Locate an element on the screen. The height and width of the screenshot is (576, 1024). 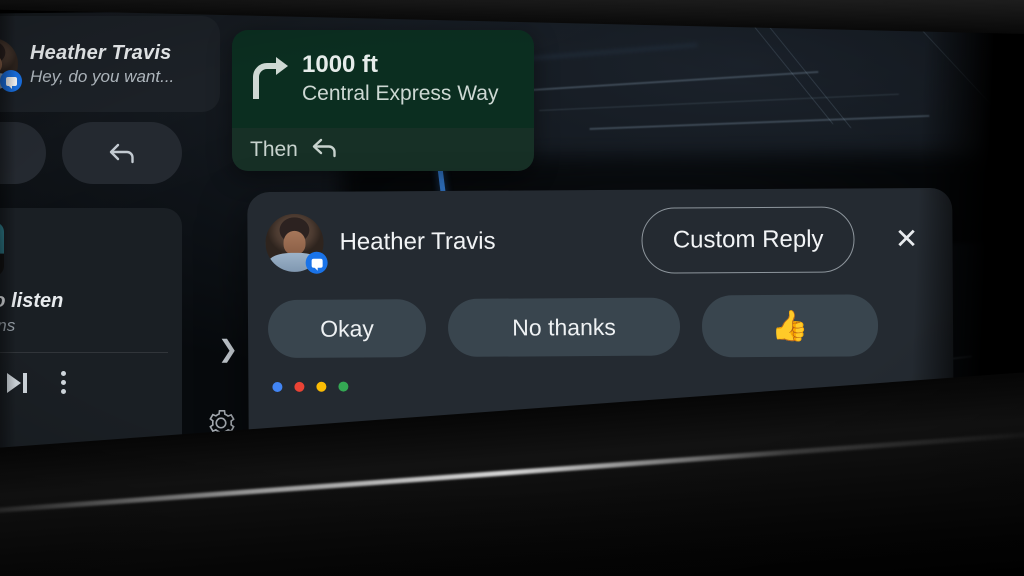
u-turn-left-icon is located at coordinates (325, 149).